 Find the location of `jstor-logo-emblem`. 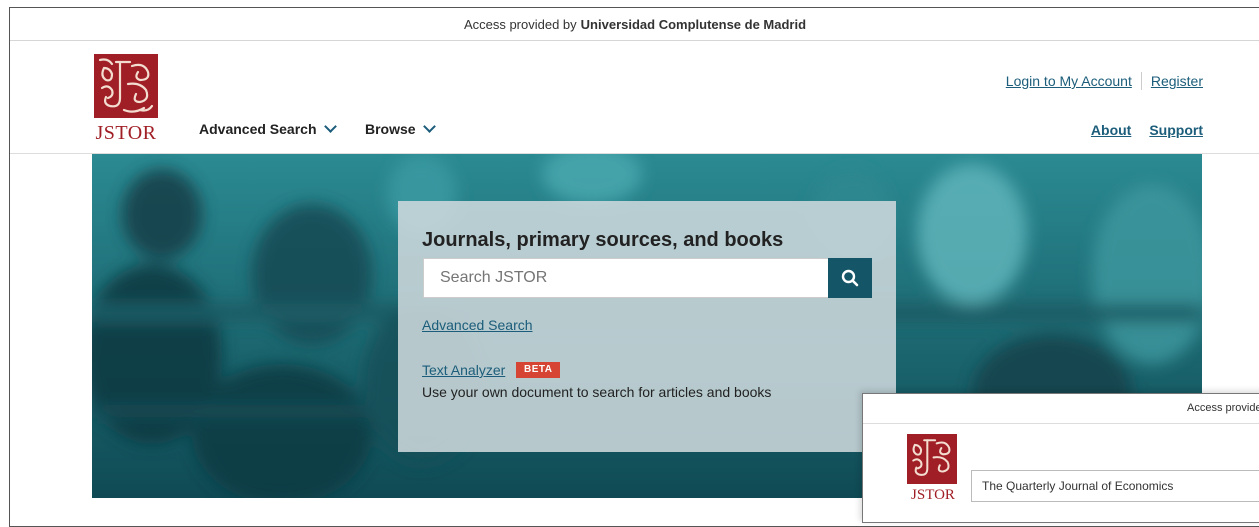

jstor-logo-emblem is located at coordinates (126, 86).